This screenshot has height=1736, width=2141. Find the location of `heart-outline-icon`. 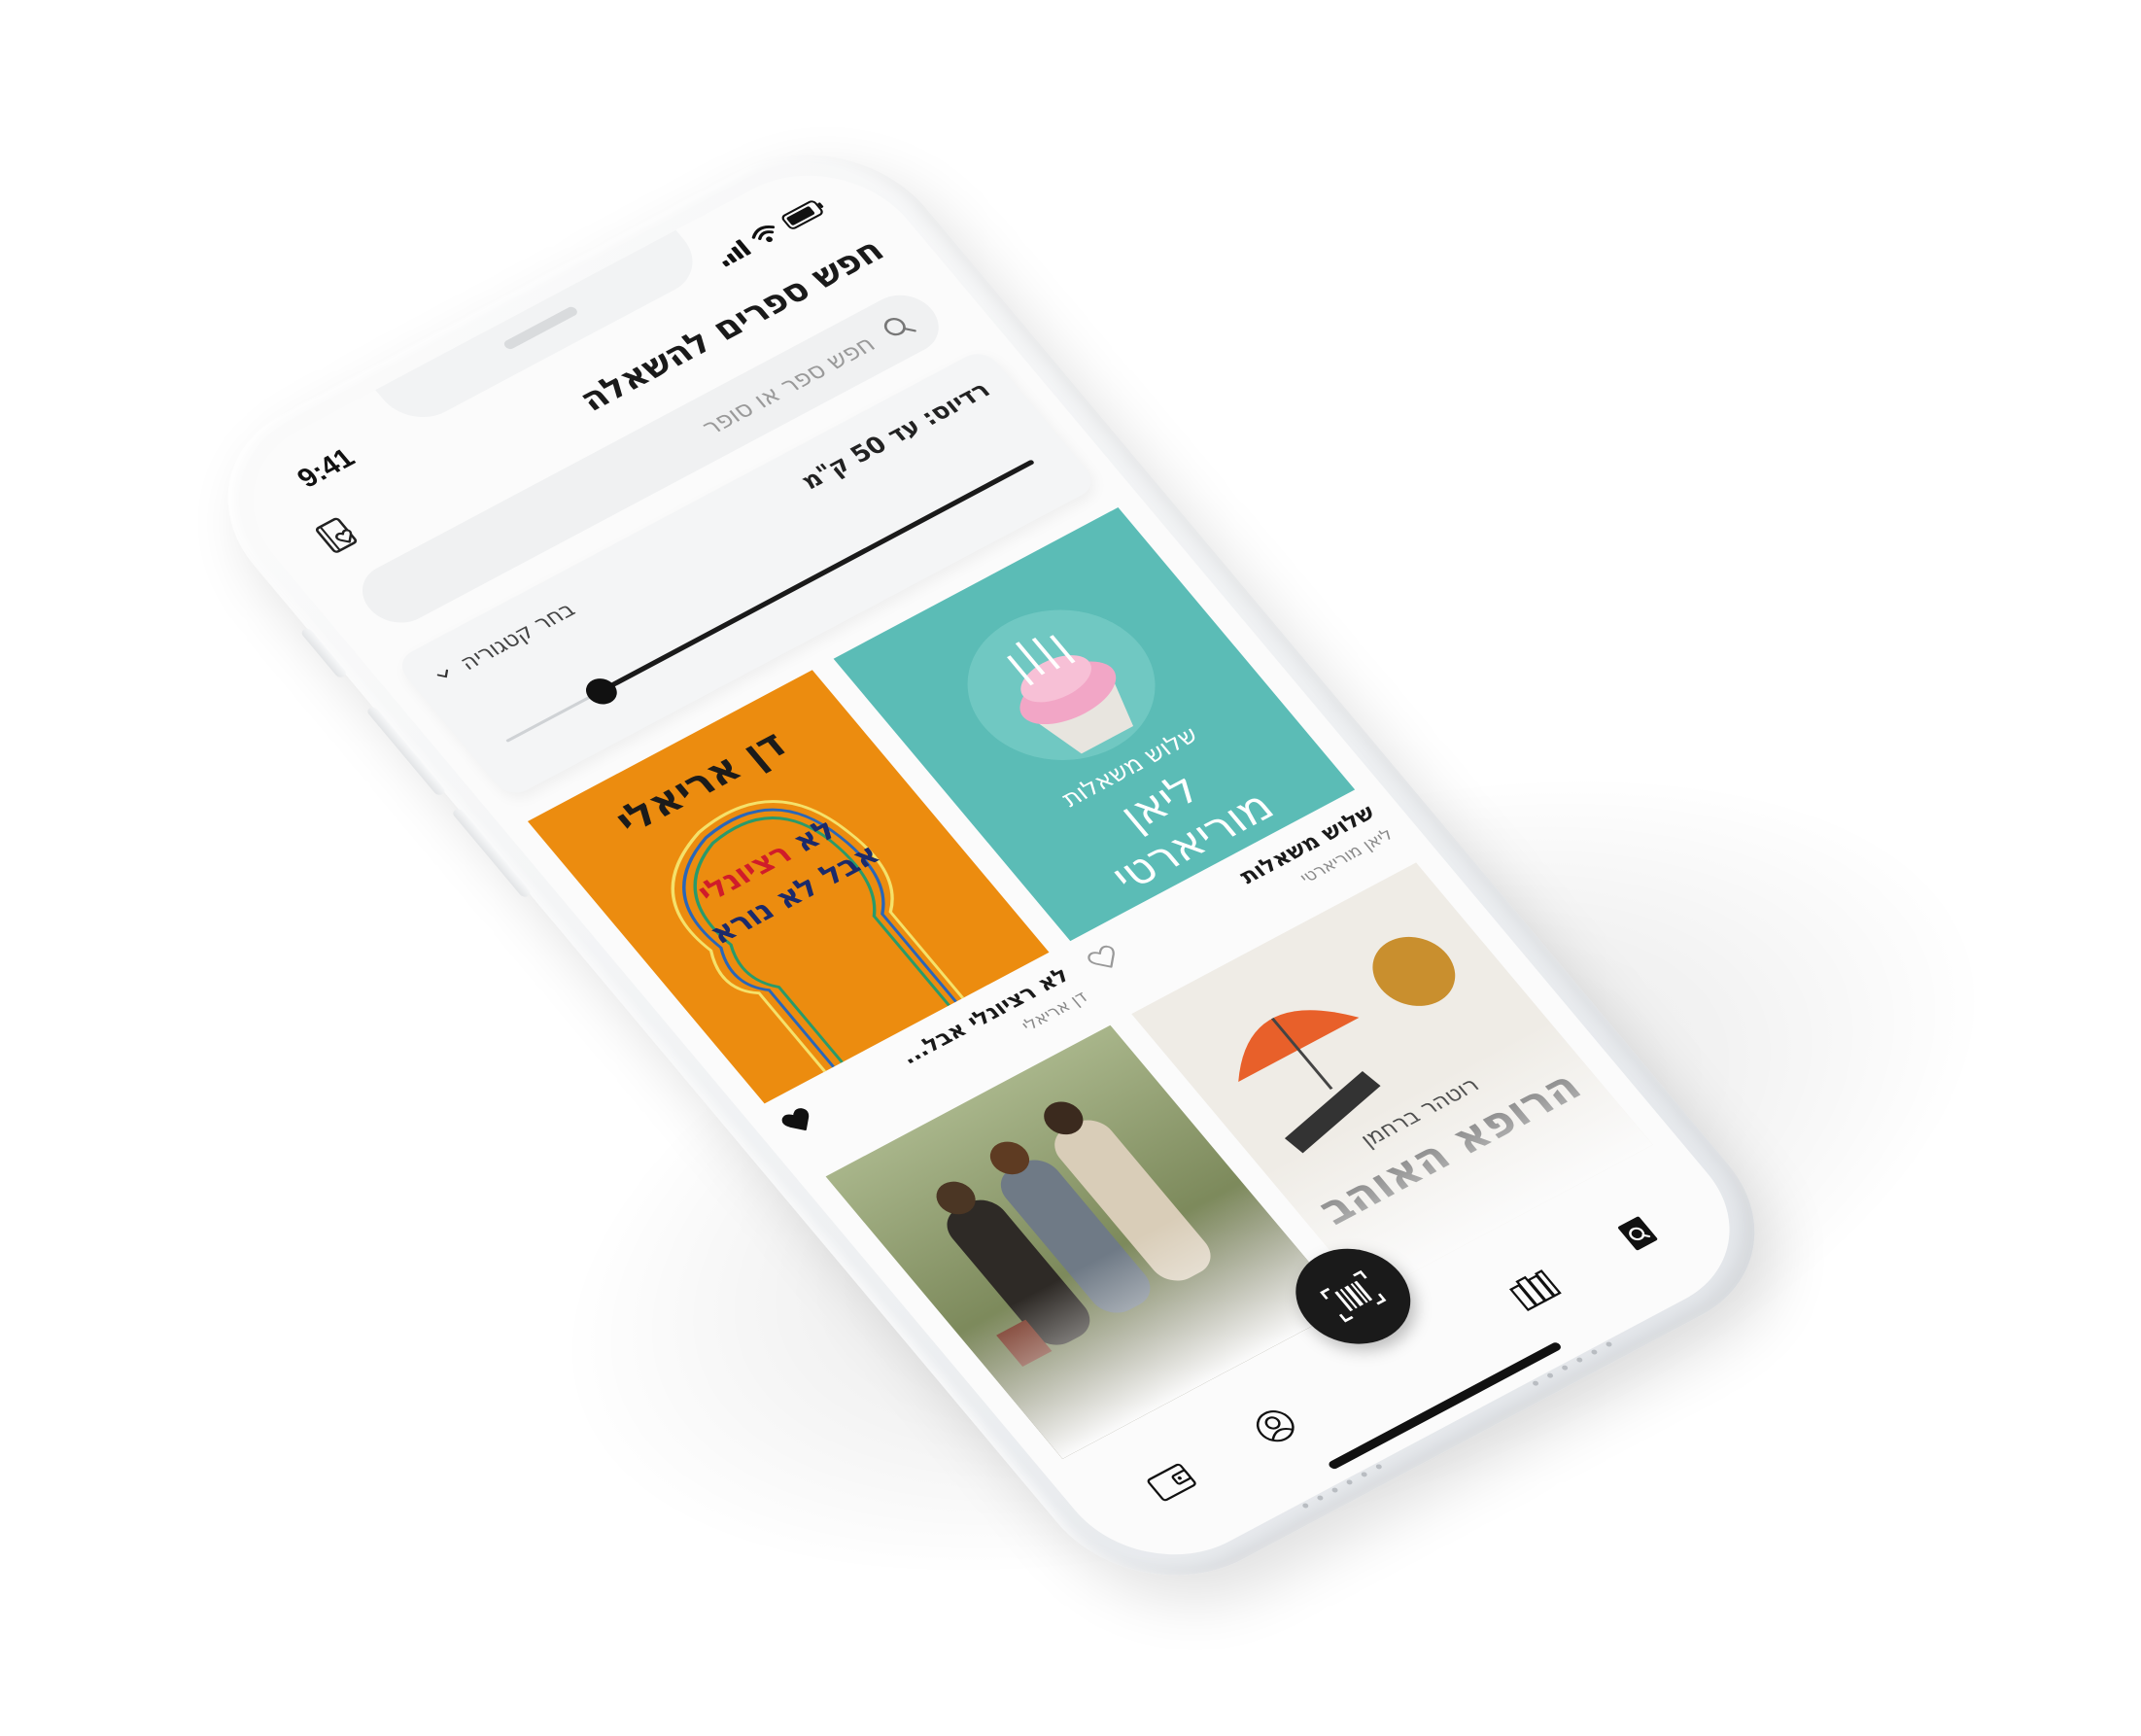

heart-outline-icon is located at coordinates (1104, 958).